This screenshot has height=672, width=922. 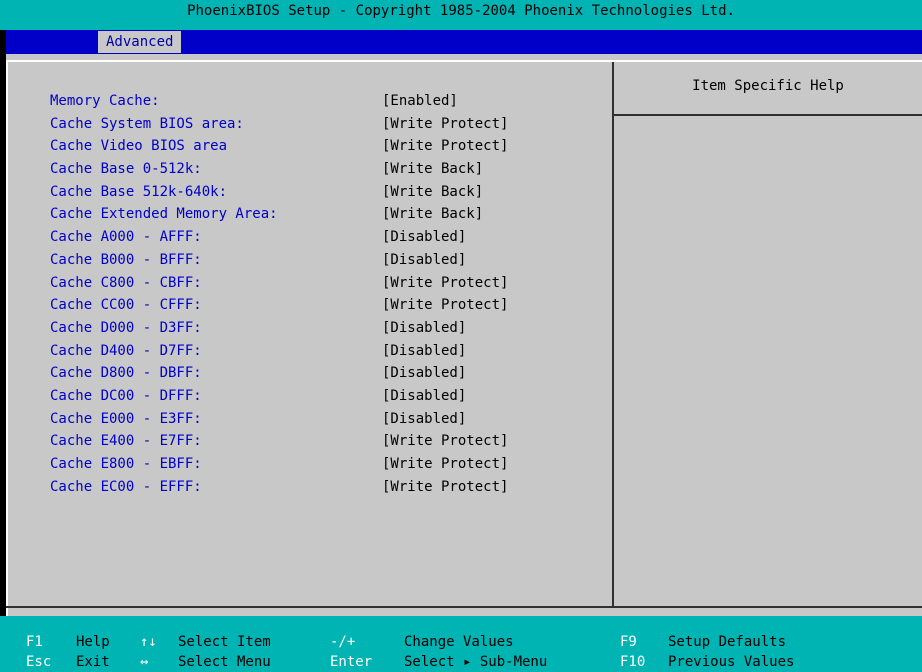 What do you see at coordinates (464, 607) in the screenshot?
I see `panel-border-bottom` at bounding box center [464, 607].